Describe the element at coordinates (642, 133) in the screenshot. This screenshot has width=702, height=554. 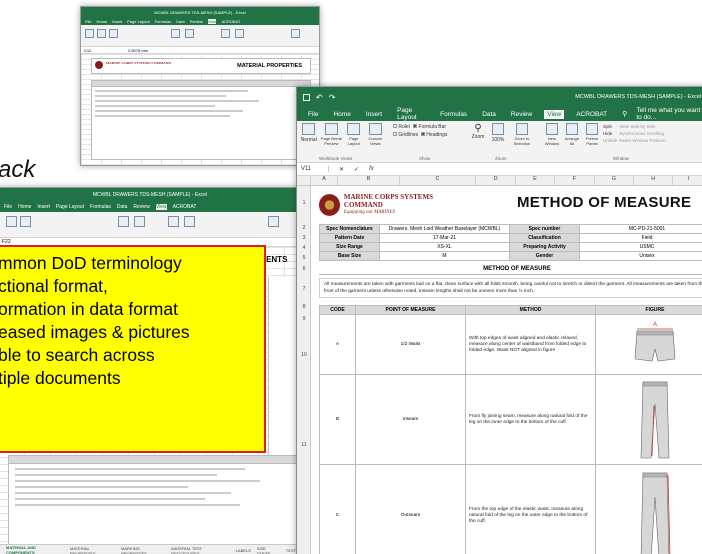
I see `synchronous-scrolling-button: Synchronous Scrolling` at that location.